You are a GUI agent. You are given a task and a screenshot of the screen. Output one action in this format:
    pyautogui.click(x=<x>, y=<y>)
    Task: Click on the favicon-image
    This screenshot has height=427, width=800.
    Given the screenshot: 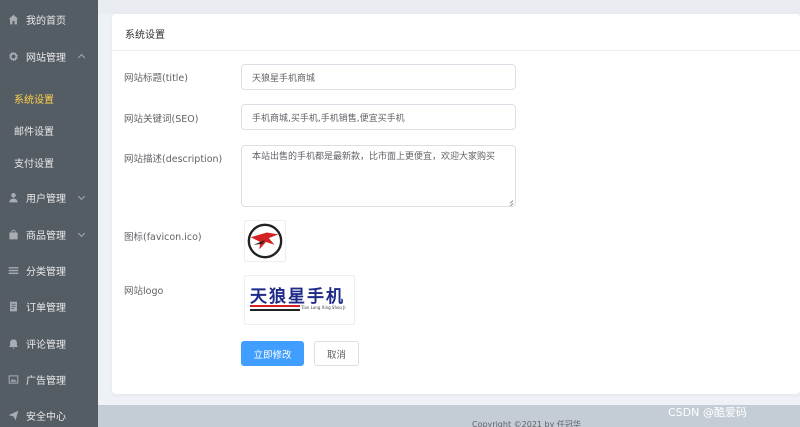 What is the action you would take?
    pyautogui.click(x=265, y=241)
    